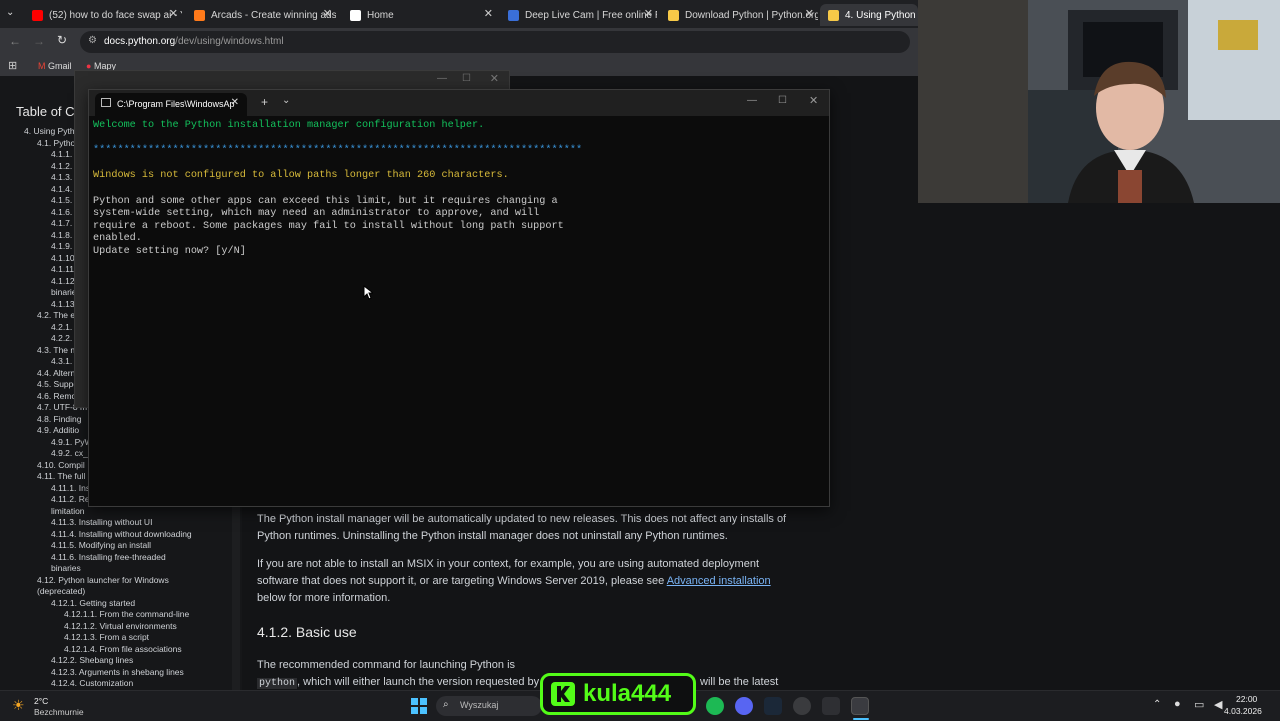  I want to click on discord-icon, so click(744, 706).